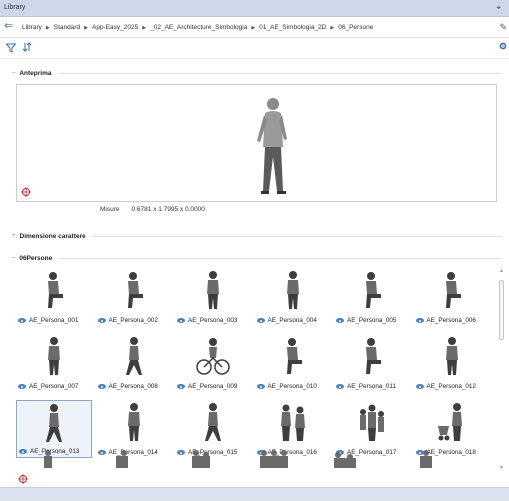 The image size is (509, 501). I want to click on library-toolbar, so click(254, 48).